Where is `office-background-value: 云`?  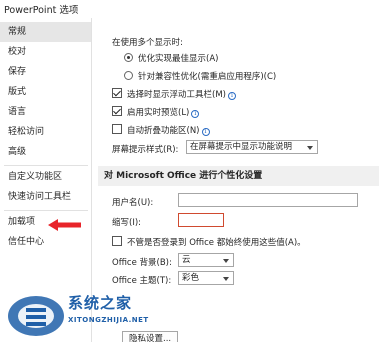 office-background-value: 云 is located at coordinates (186, 260).